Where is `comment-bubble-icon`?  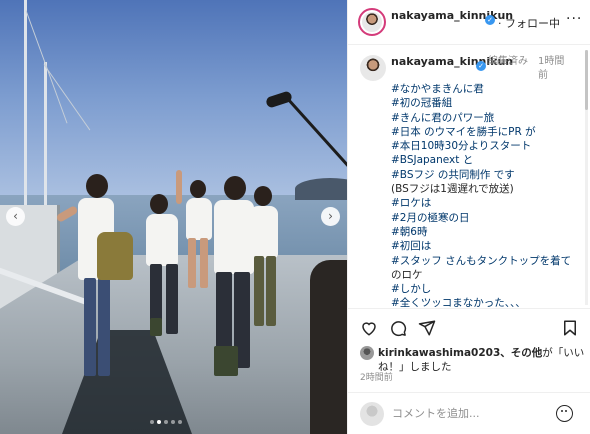 comment-bubble-icon is located at coordinates (398, 328).